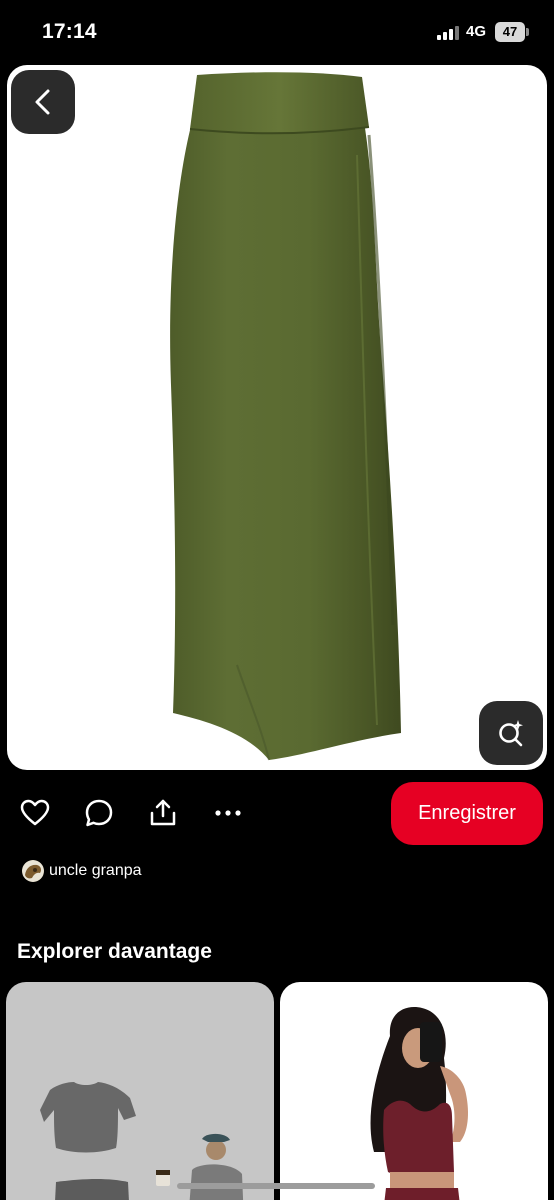  I want to click on share-icon, so click(163, 813).